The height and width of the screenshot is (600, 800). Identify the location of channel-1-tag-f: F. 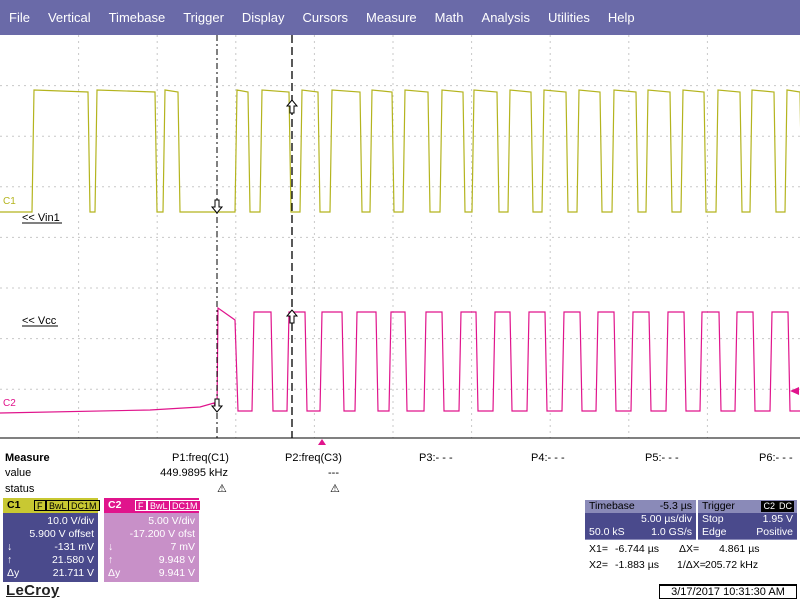
(40, 505).